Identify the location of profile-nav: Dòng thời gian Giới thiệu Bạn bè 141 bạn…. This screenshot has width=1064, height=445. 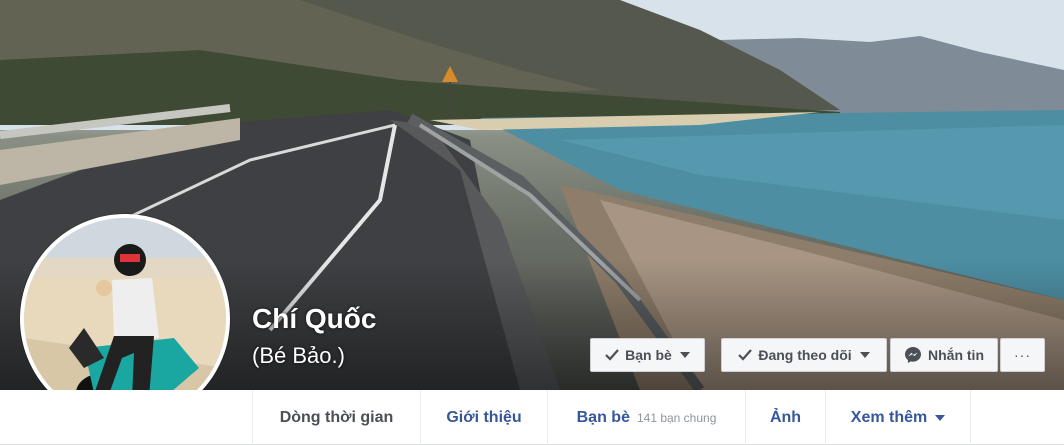
(532, 417).